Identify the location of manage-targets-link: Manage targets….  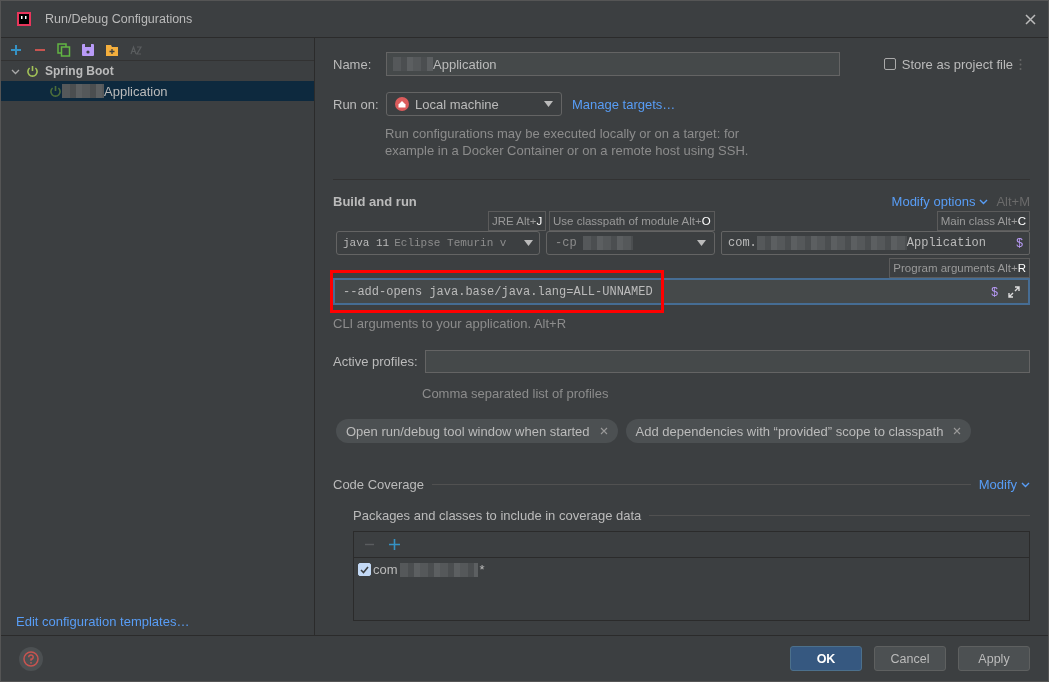
(624, 104).